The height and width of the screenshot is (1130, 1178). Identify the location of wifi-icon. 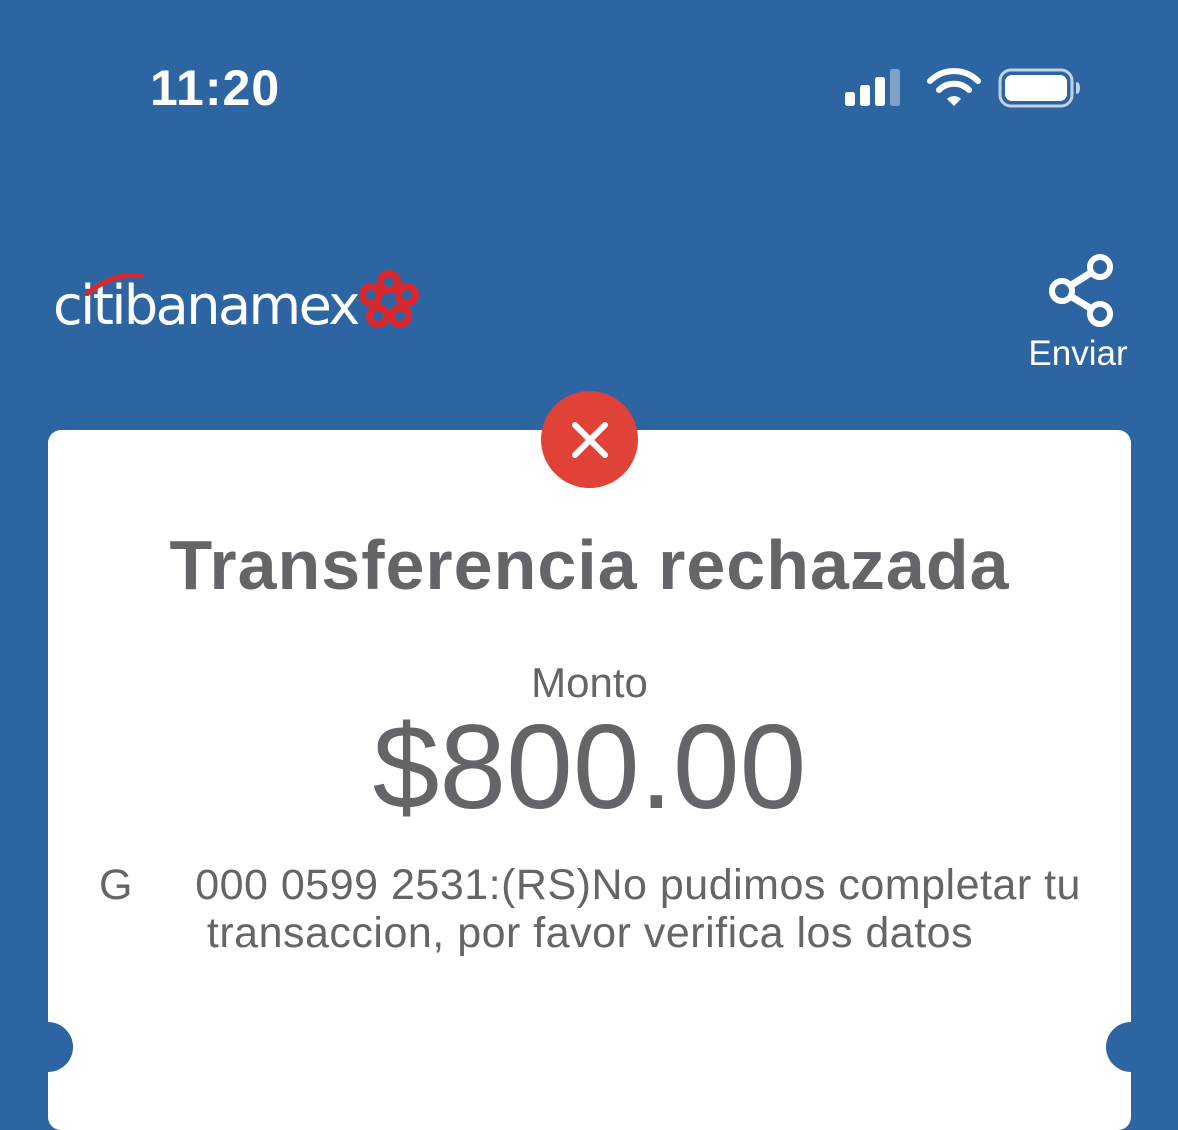
(954, 87).